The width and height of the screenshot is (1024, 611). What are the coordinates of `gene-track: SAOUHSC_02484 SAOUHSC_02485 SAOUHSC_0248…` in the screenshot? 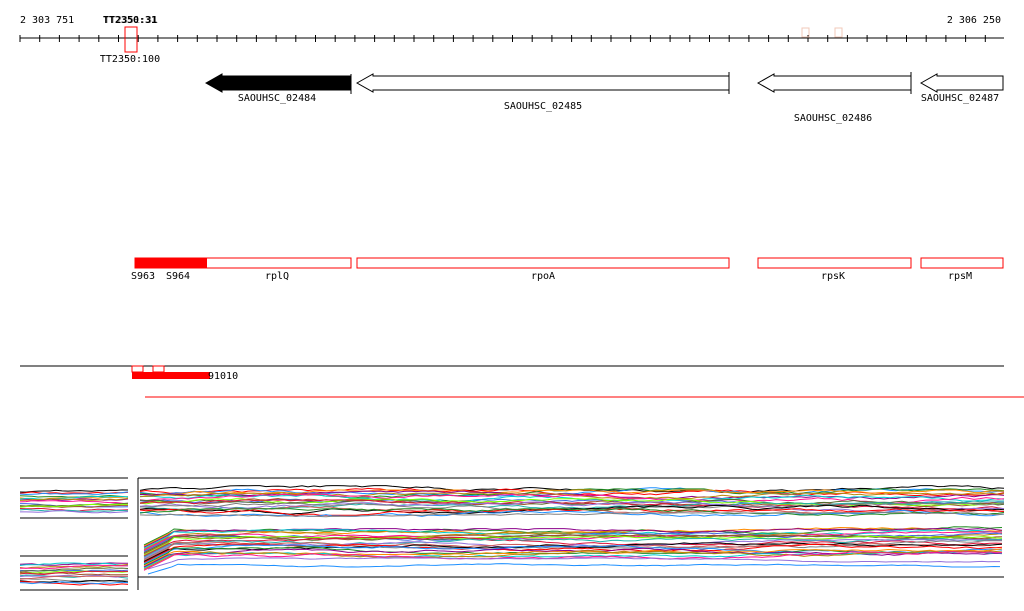 It's located at (604, 98).